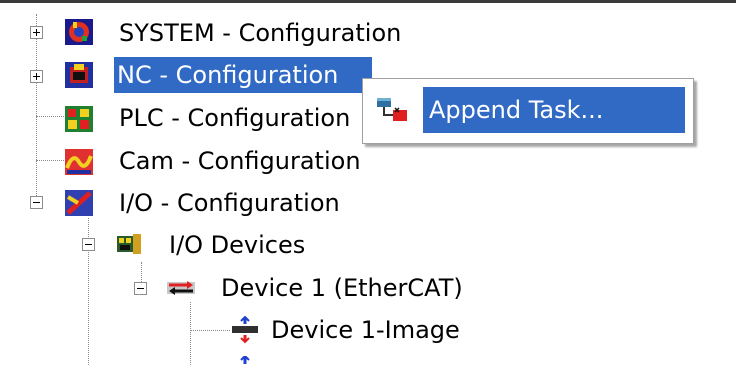 This screenshot has height=365, width=736. I want to click on tree-item-label: I/O Devices, so click(237, 245).